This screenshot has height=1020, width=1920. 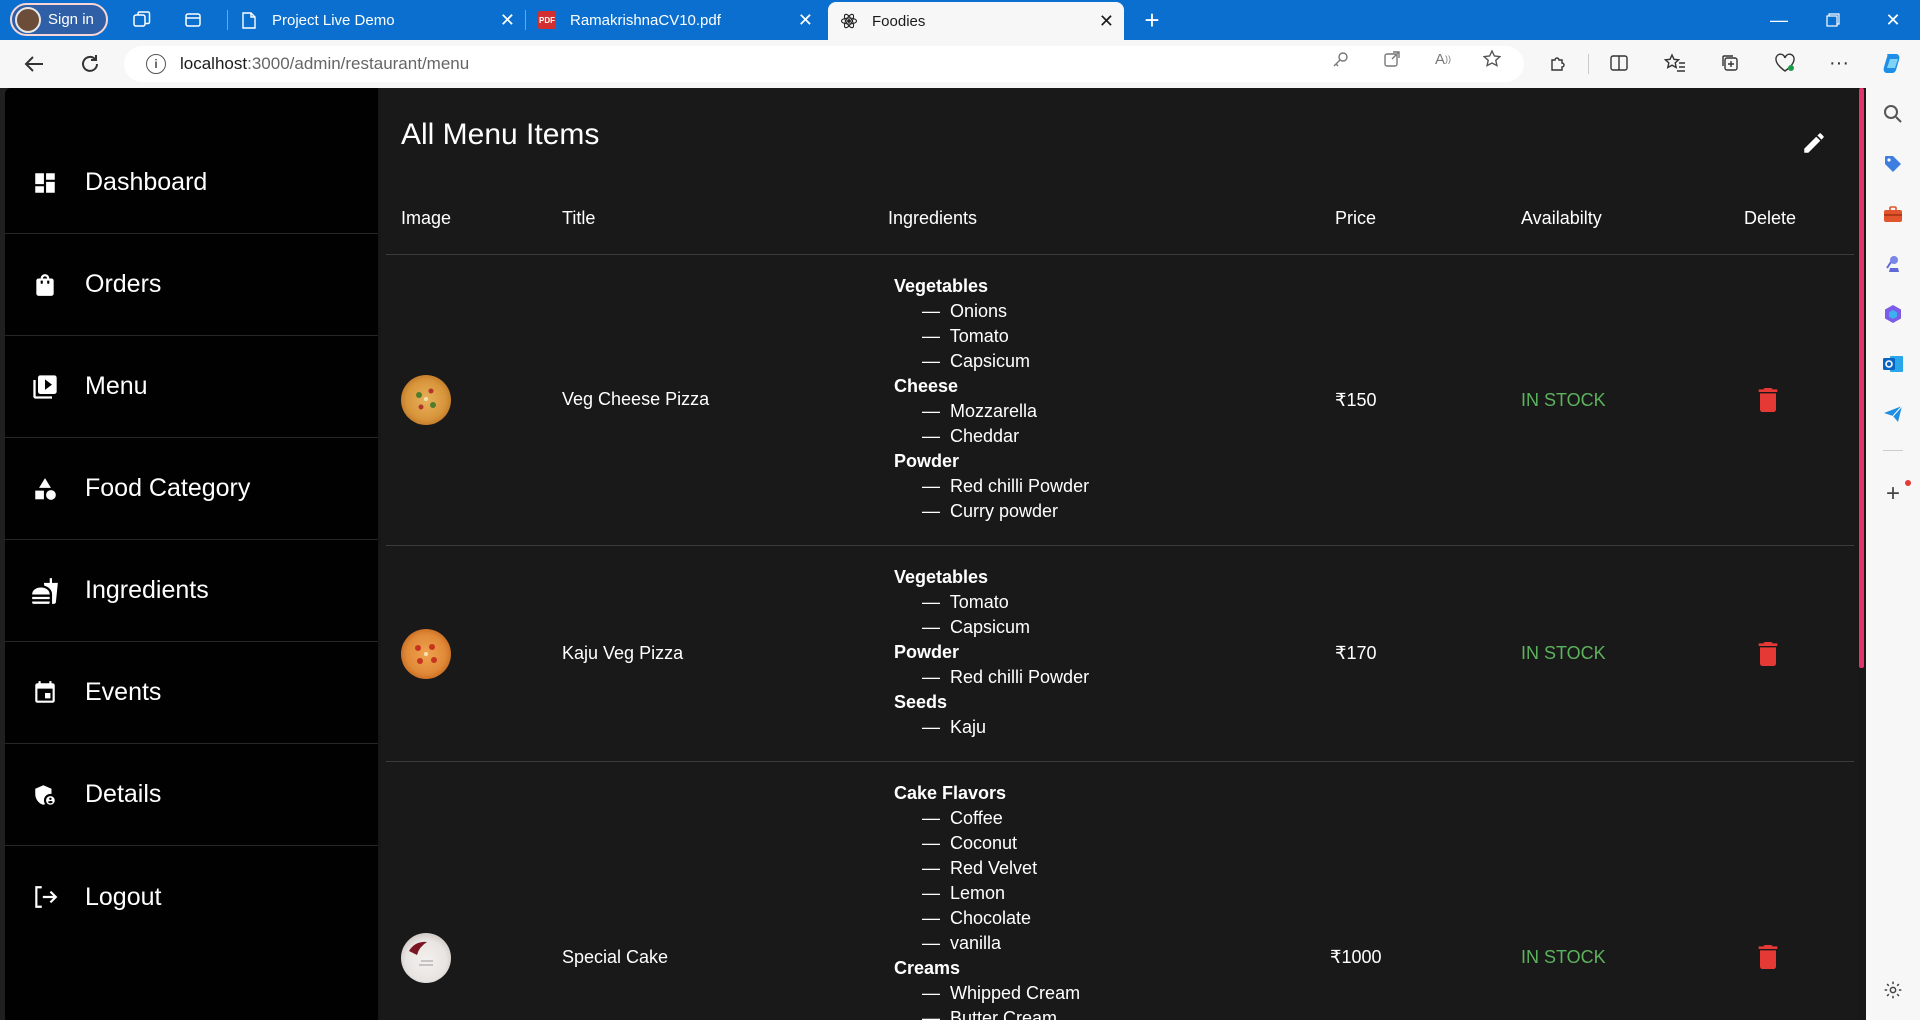 What do you see at coordinates (899, 21) in the screenshot?
I see `tab-title: Foodies` at bounding box center [899, 21].